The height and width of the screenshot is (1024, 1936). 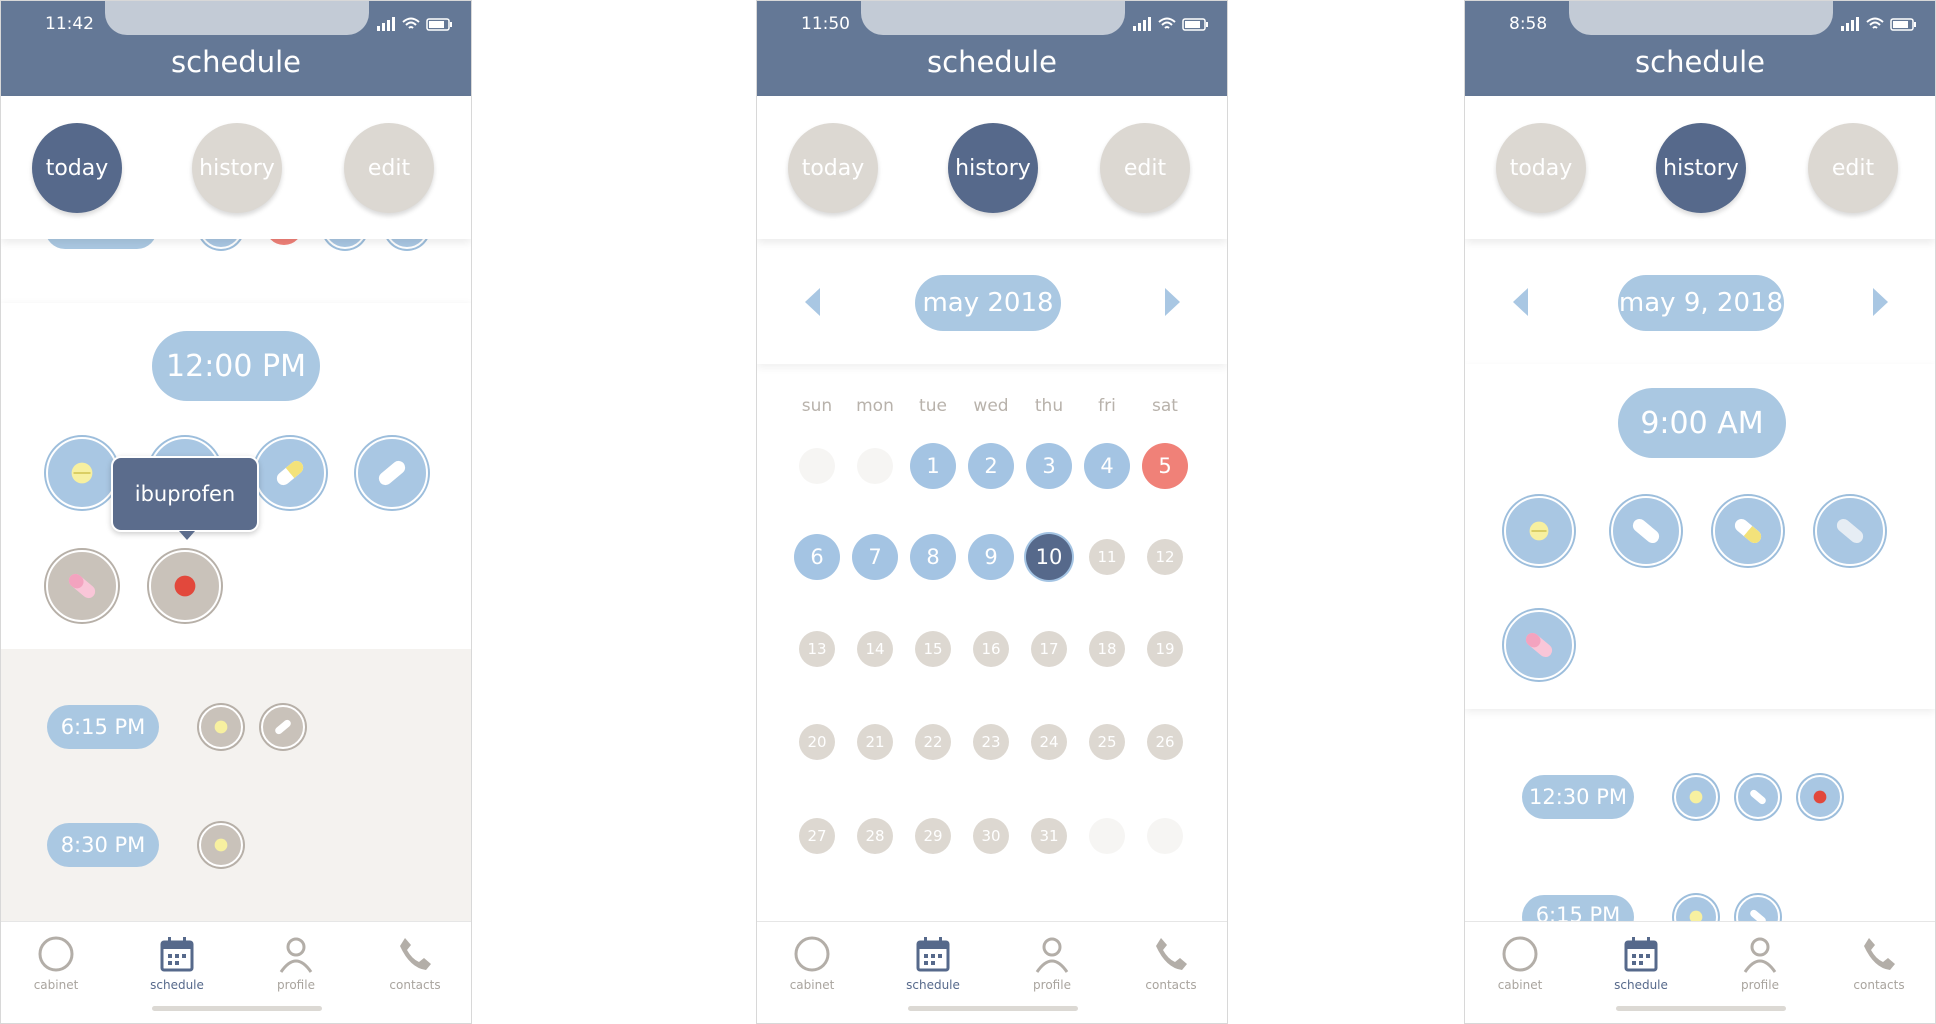 What do you see at coordinates (1702, 423) in the screenshot?
I see `time-slot-pill: 9:00 AM` at bounding box center [1702, 423].